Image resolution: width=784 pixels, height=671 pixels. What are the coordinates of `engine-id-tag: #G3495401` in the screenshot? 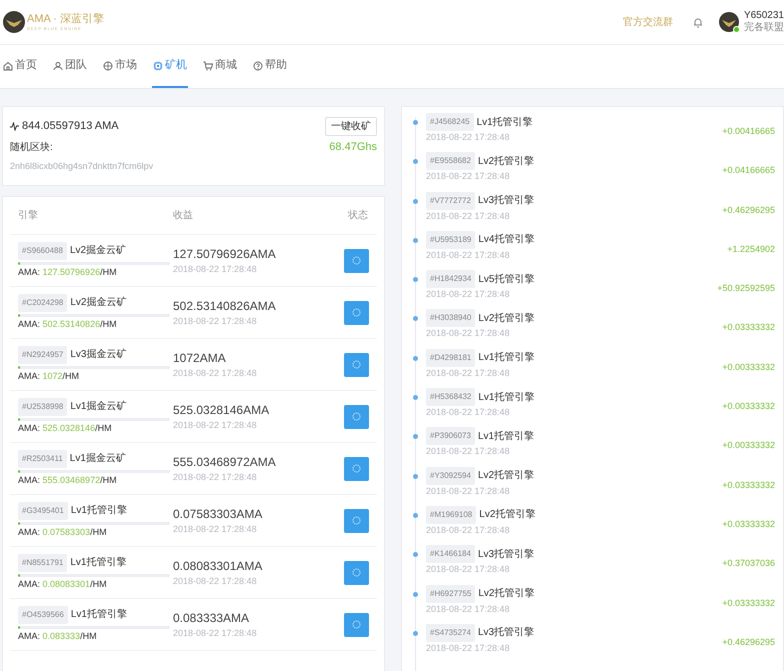 It's located at (43, 511).